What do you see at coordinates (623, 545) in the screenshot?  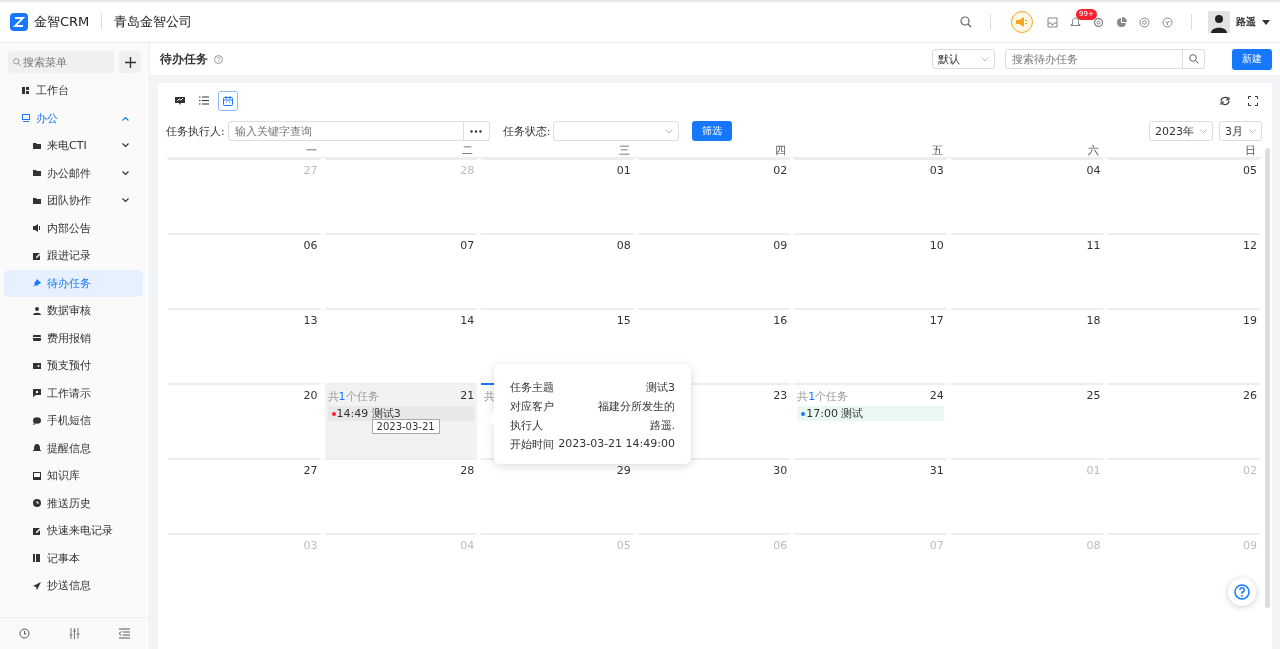 I see `day-number: 05` at bounding box center [623, 545].